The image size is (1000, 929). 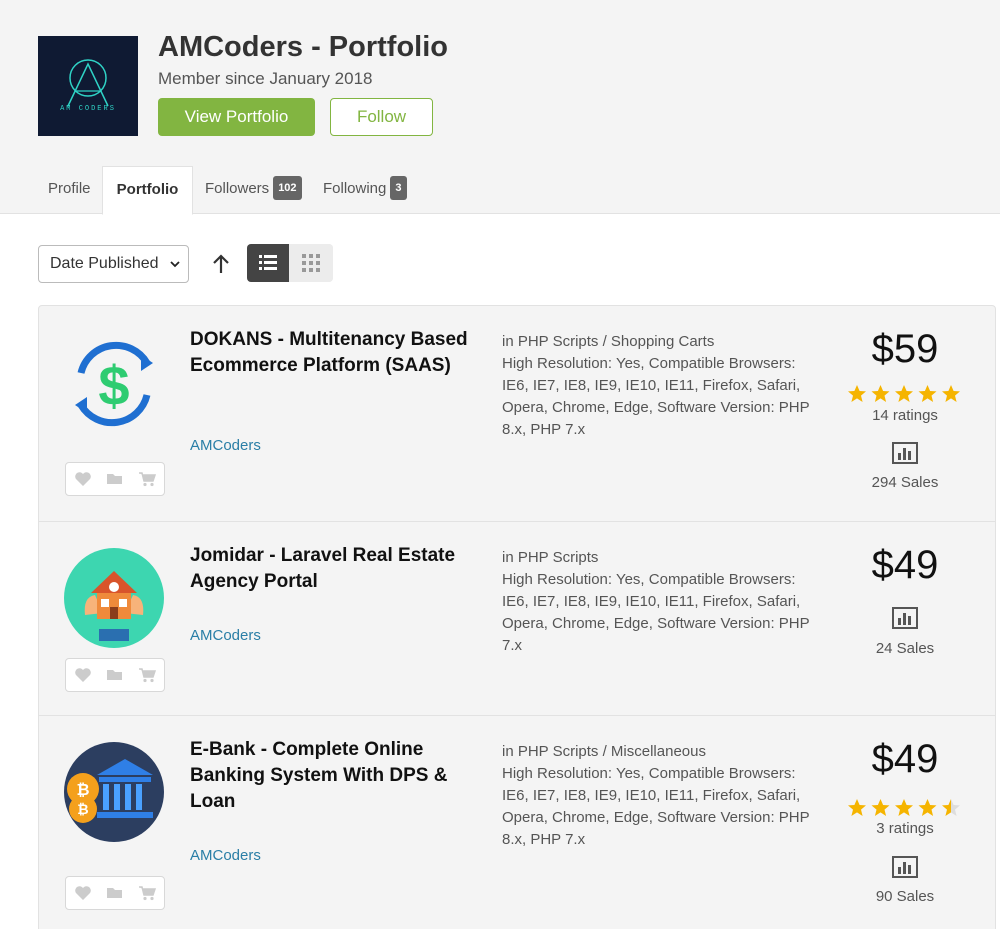 I want to click on member-since: Member since January 2018, so click(x=265, y=78).